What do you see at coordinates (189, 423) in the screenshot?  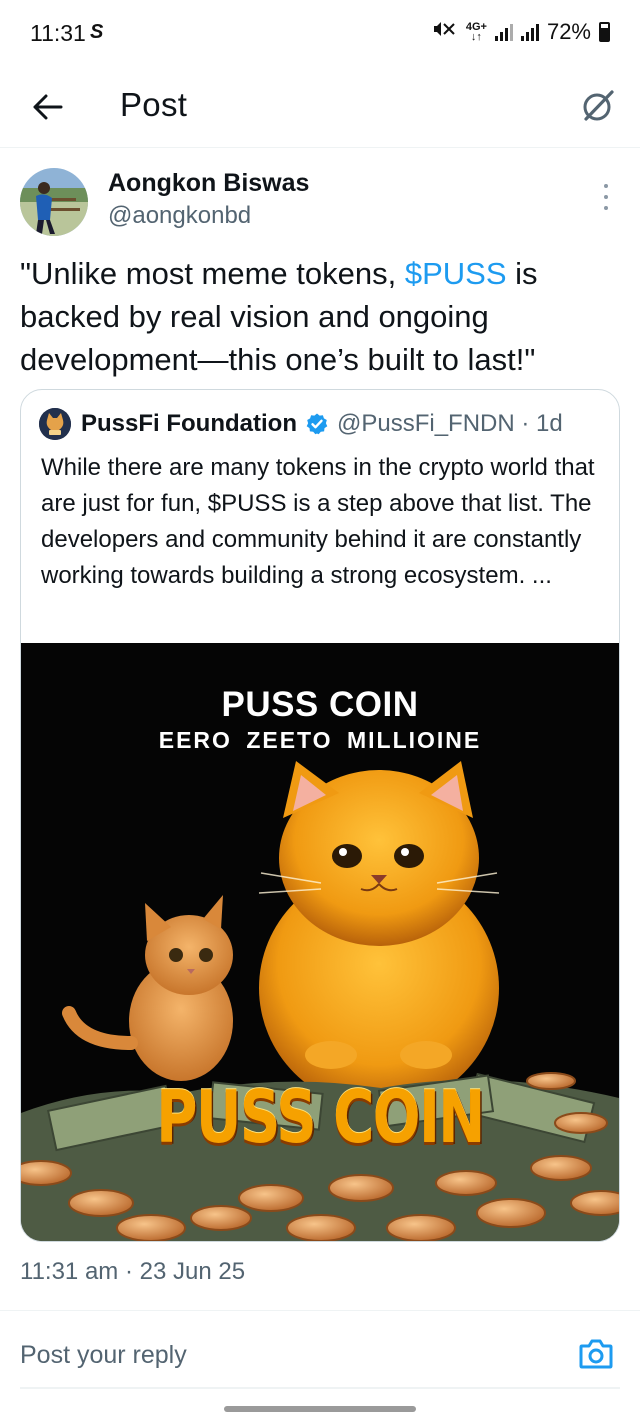 I see `quoted-author-name: PussFi Foundation` at bounding box center [189, 423].